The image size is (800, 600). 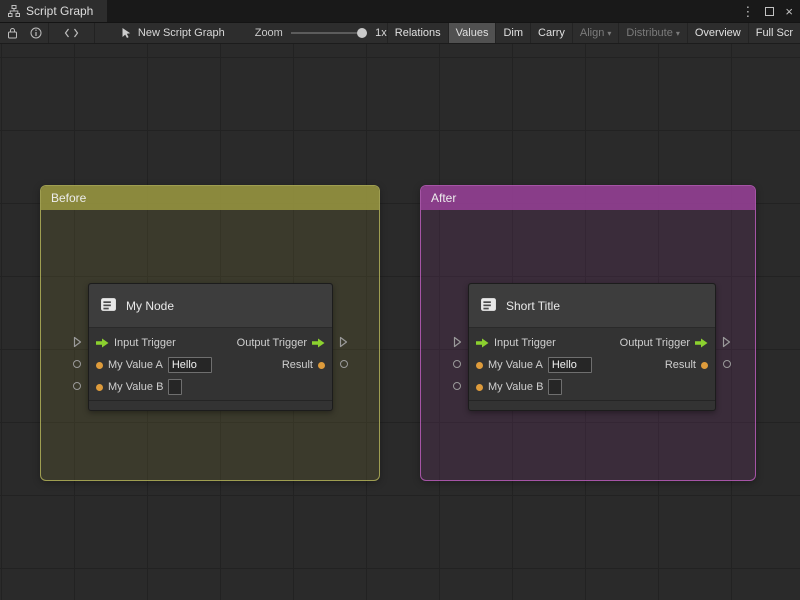 I want to click on maximize-icon, so click(x=770, y=11).